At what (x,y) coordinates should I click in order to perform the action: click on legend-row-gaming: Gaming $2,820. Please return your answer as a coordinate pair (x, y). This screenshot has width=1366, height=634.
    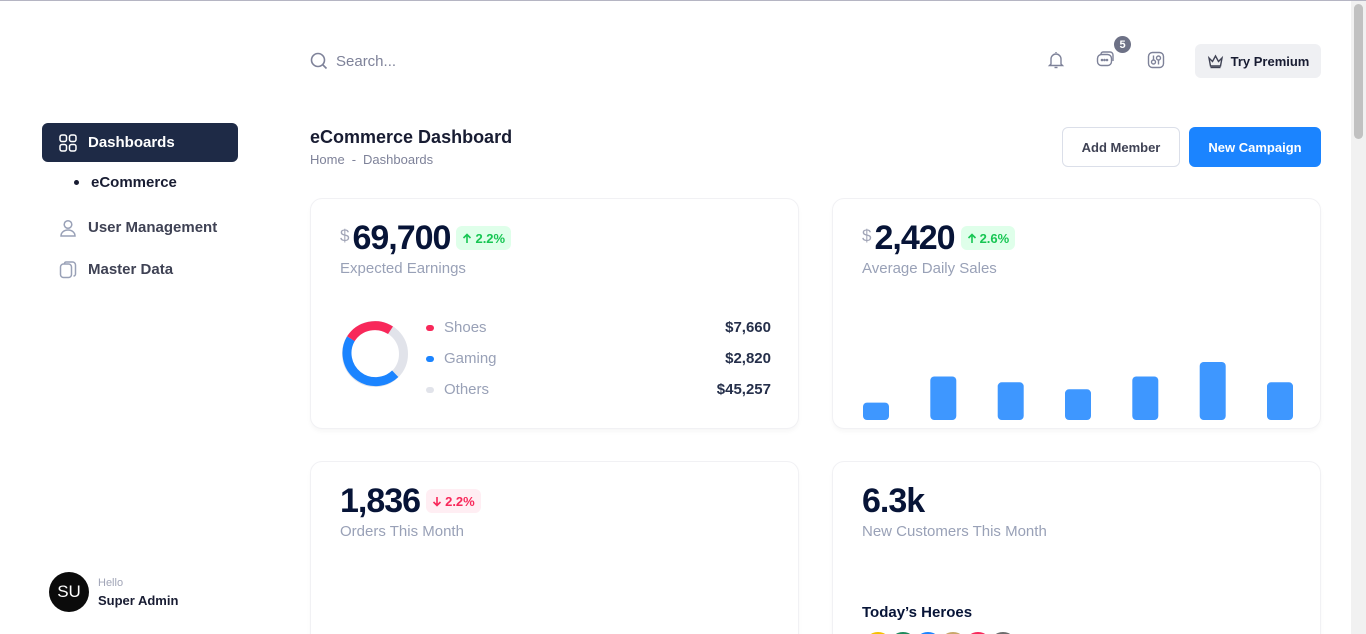
    Looking at the image, I should click on (598, 358).